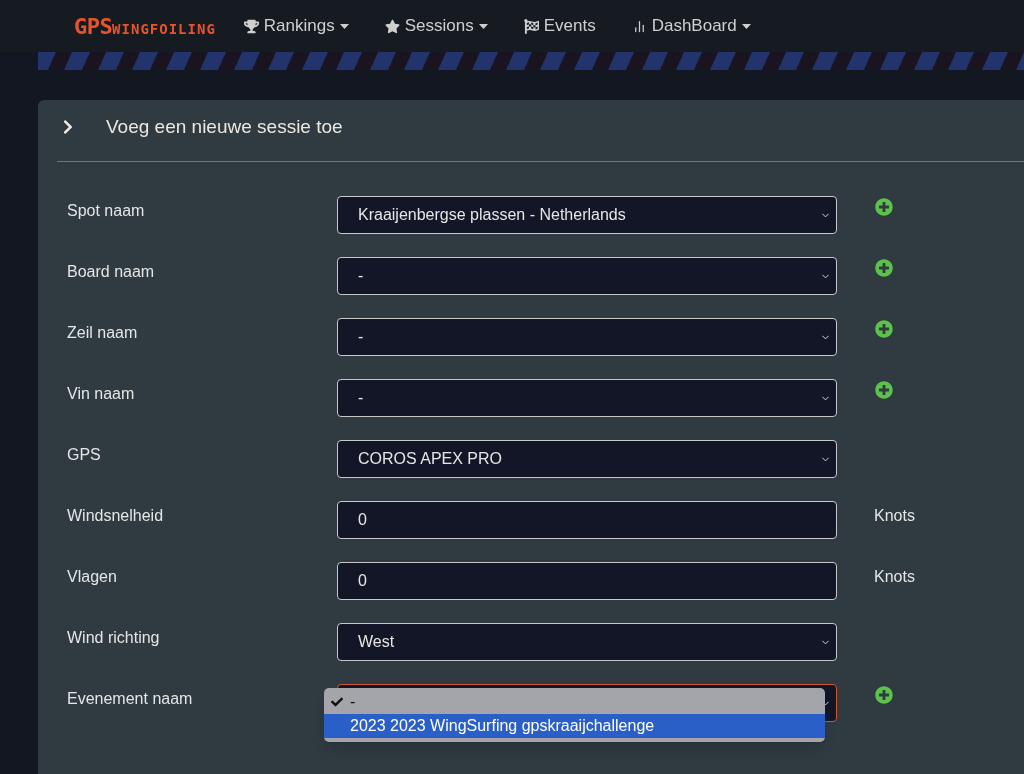 The image size is (1024, 774). I want to click on select-field: West, so click(587, 642).